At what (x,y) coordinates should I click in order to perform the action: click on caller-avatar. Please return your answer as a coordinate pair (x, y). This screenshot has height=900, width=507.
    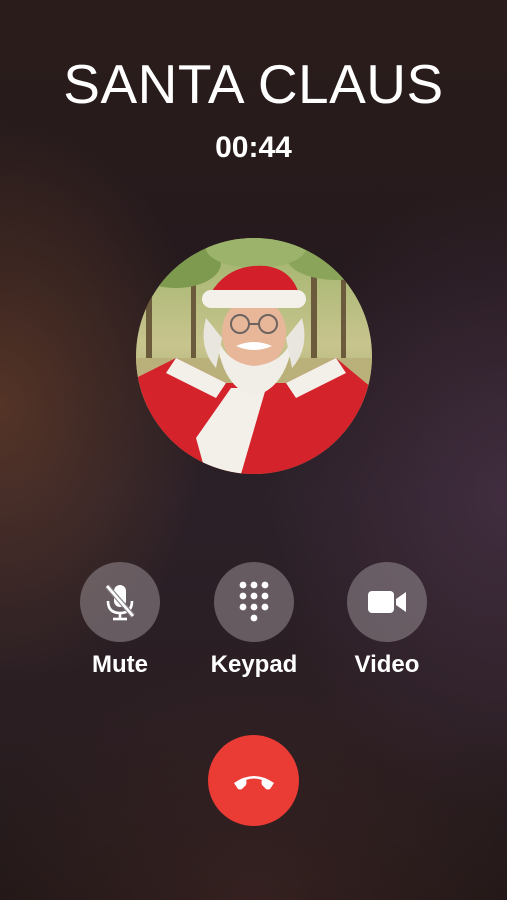
    Looking at the image, I should click on (254, 356).